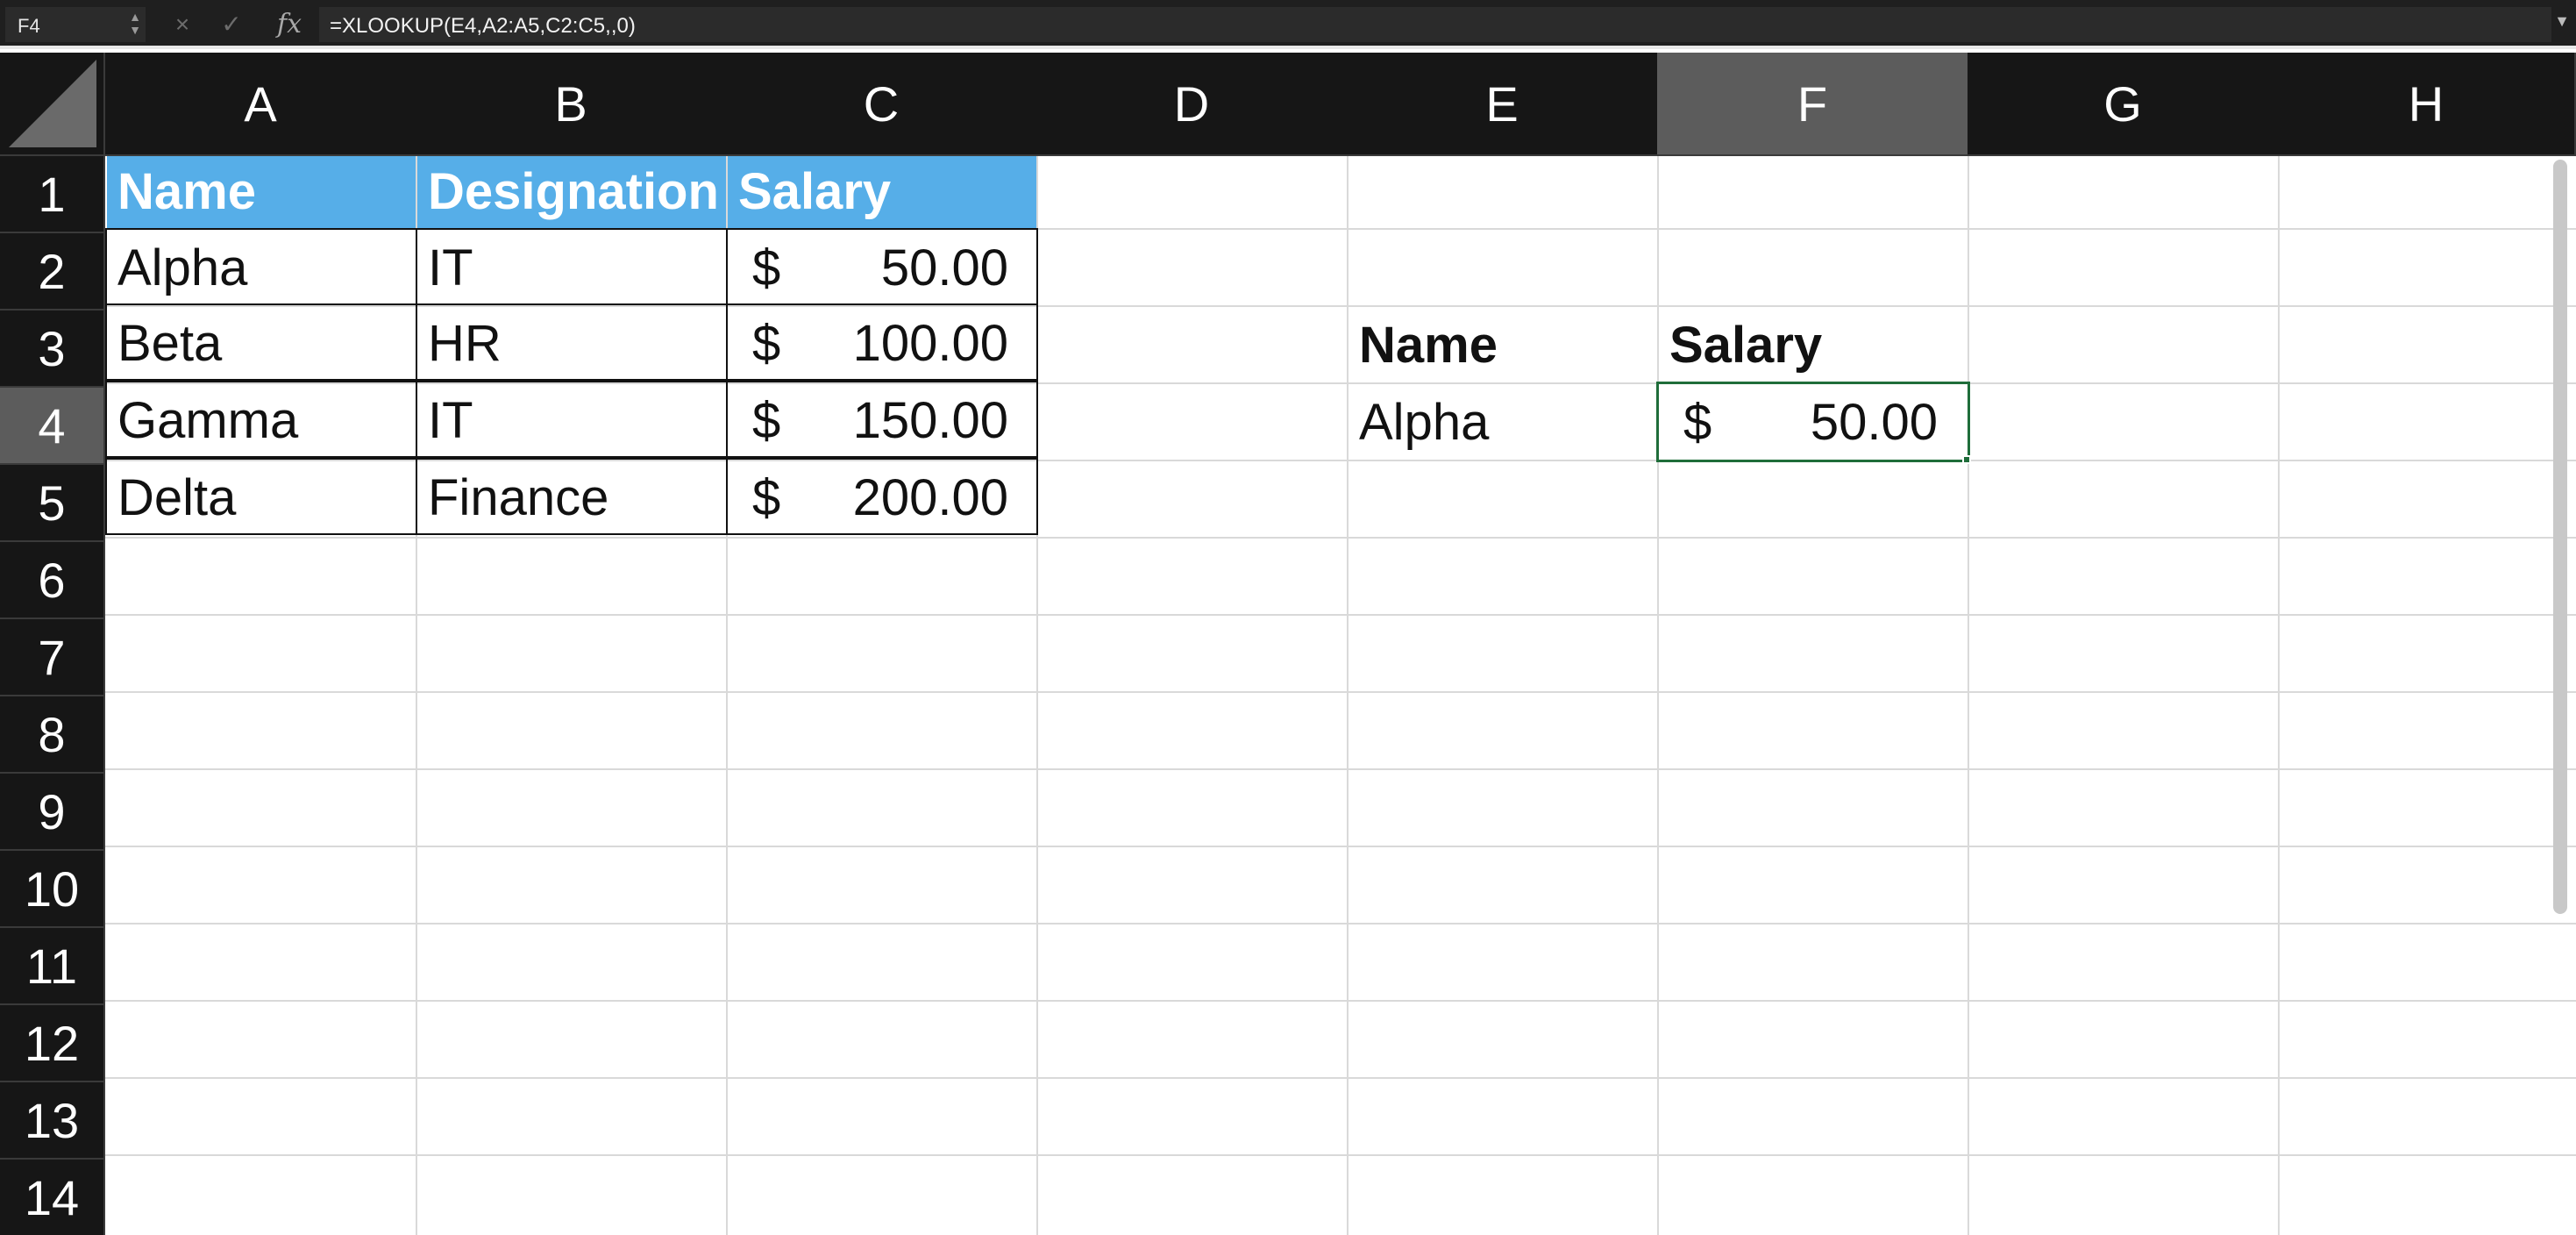 The width and height of the screenshot is (2576, 1235). I want to click on row-header-10: 10, so click(52, 889).